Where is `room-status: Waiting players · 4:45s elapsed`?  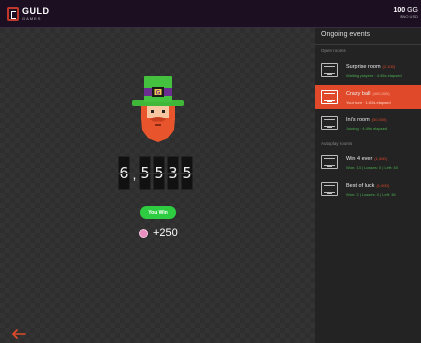 room-status: Waiting players · 4:45s elapsed is located at coordinates (374, 75).